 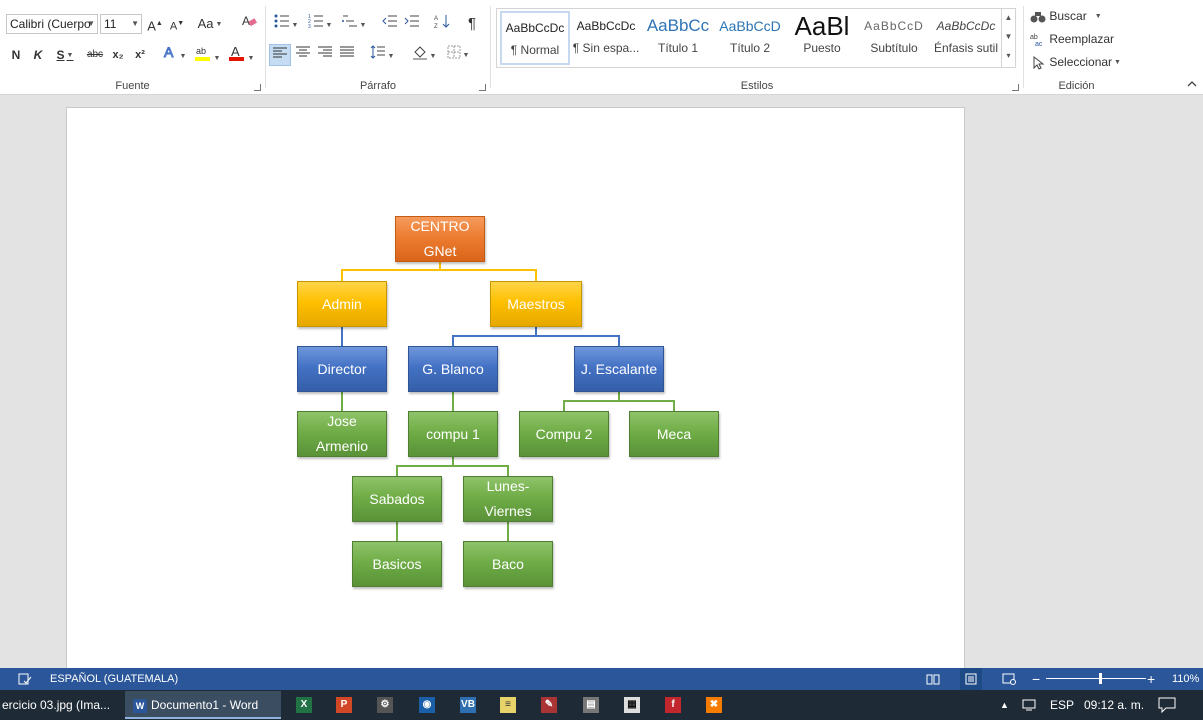 What do you see at coordinates (347, 51) in the screenshot?
I see `justify-icon` at bounding box center [347, 51].